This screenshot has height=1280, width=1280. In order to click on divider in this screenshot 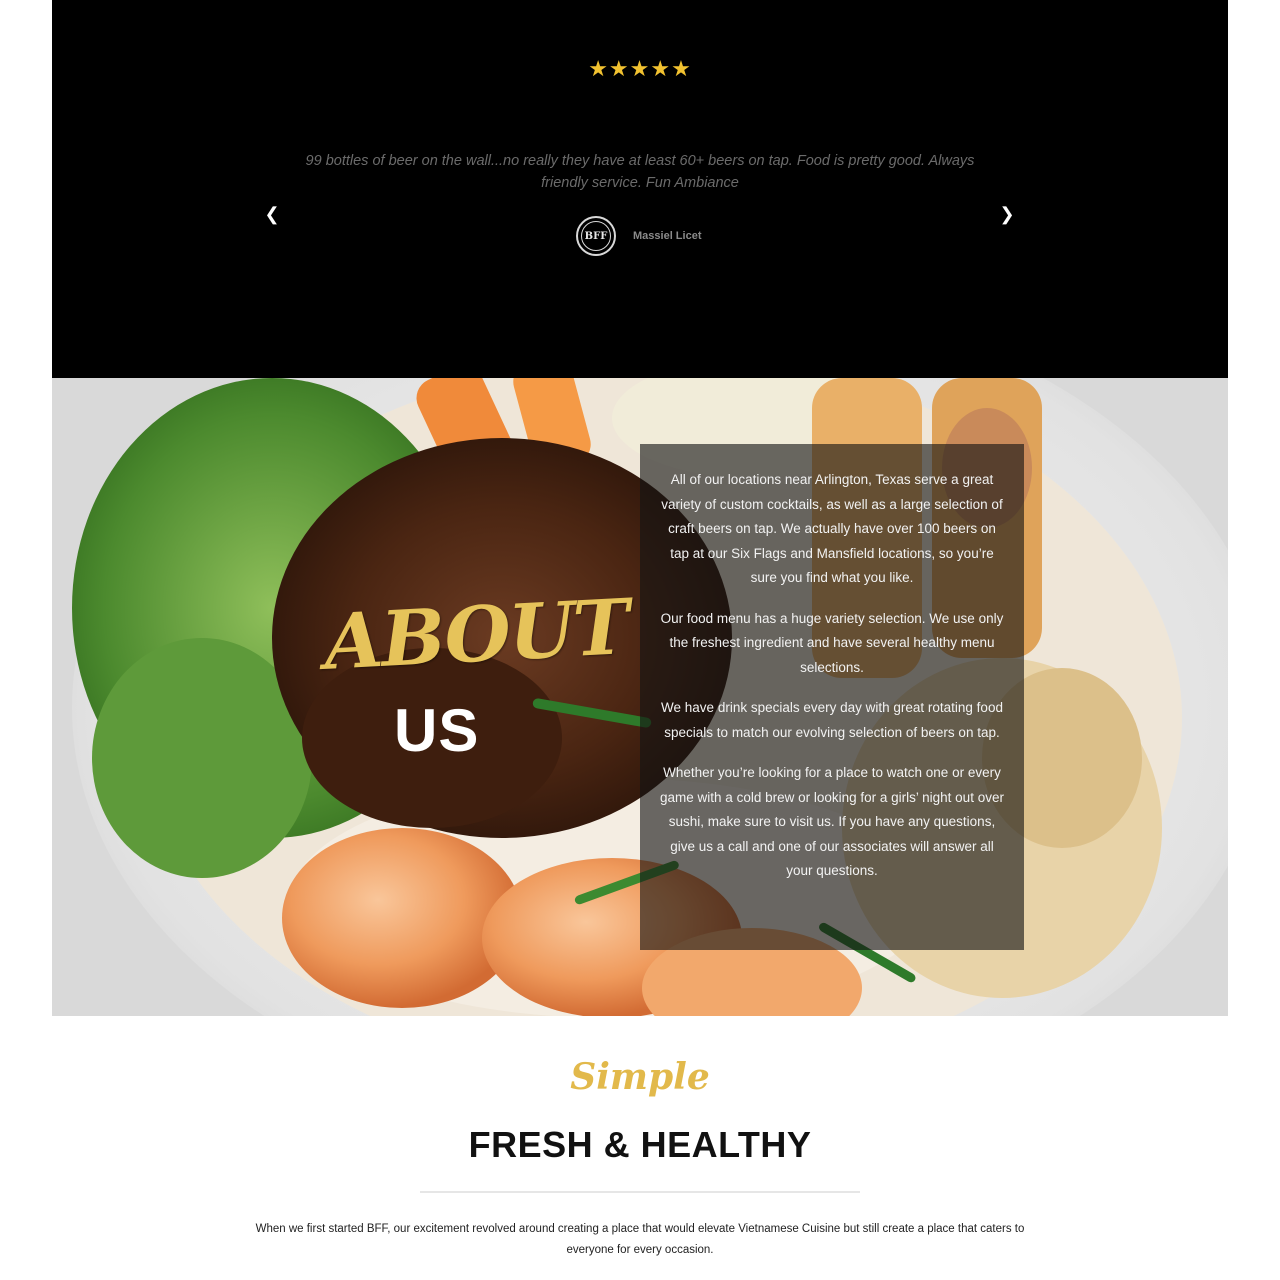, I will do `click(640, 1192)`.